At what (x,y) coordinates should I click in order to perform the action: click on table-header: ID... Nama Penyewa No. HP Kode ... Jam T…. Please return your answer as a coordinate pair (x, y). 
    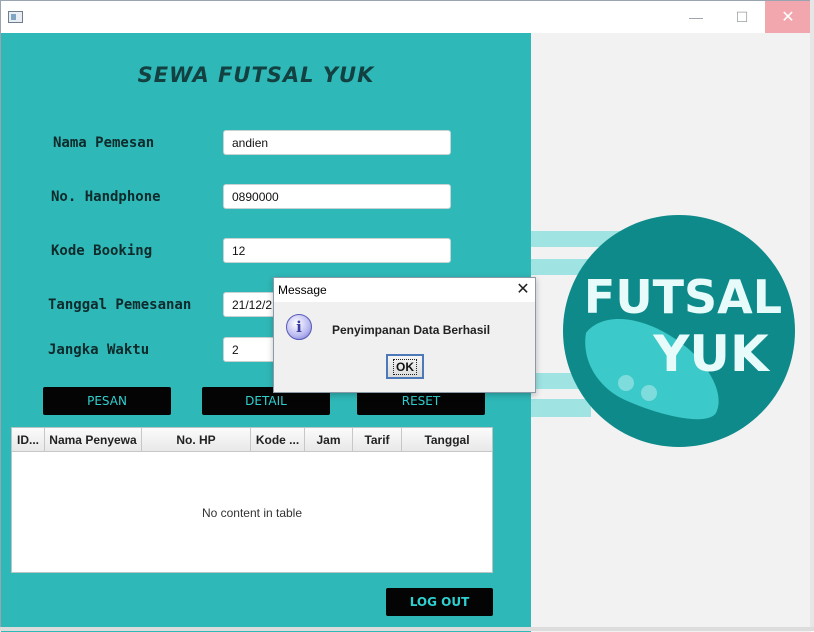
    Looking at the image, I should click on (252, 440).